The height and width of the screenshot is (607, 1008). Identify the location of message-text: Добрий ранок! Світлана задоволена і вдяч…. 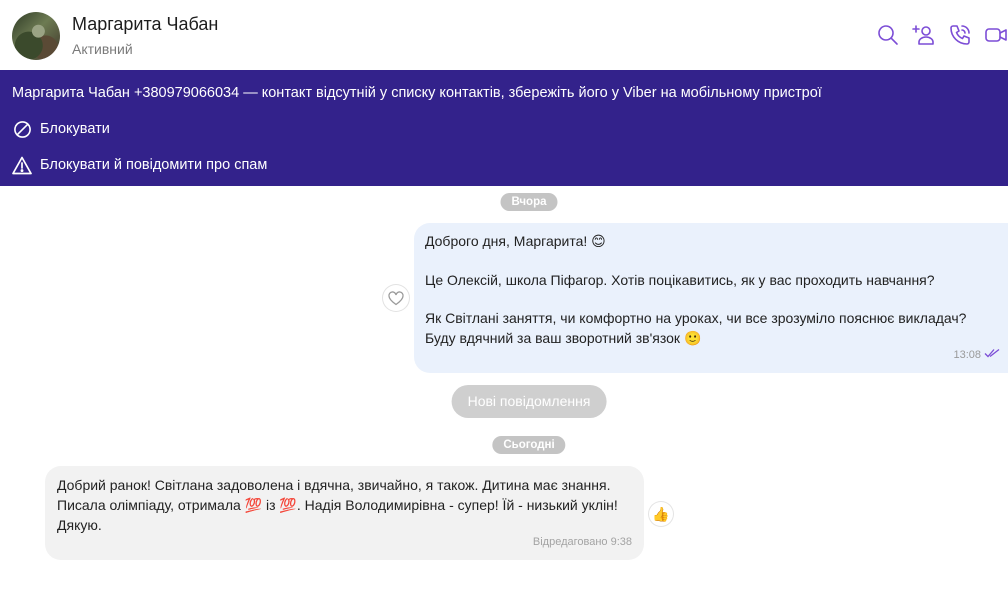
(337, 505).